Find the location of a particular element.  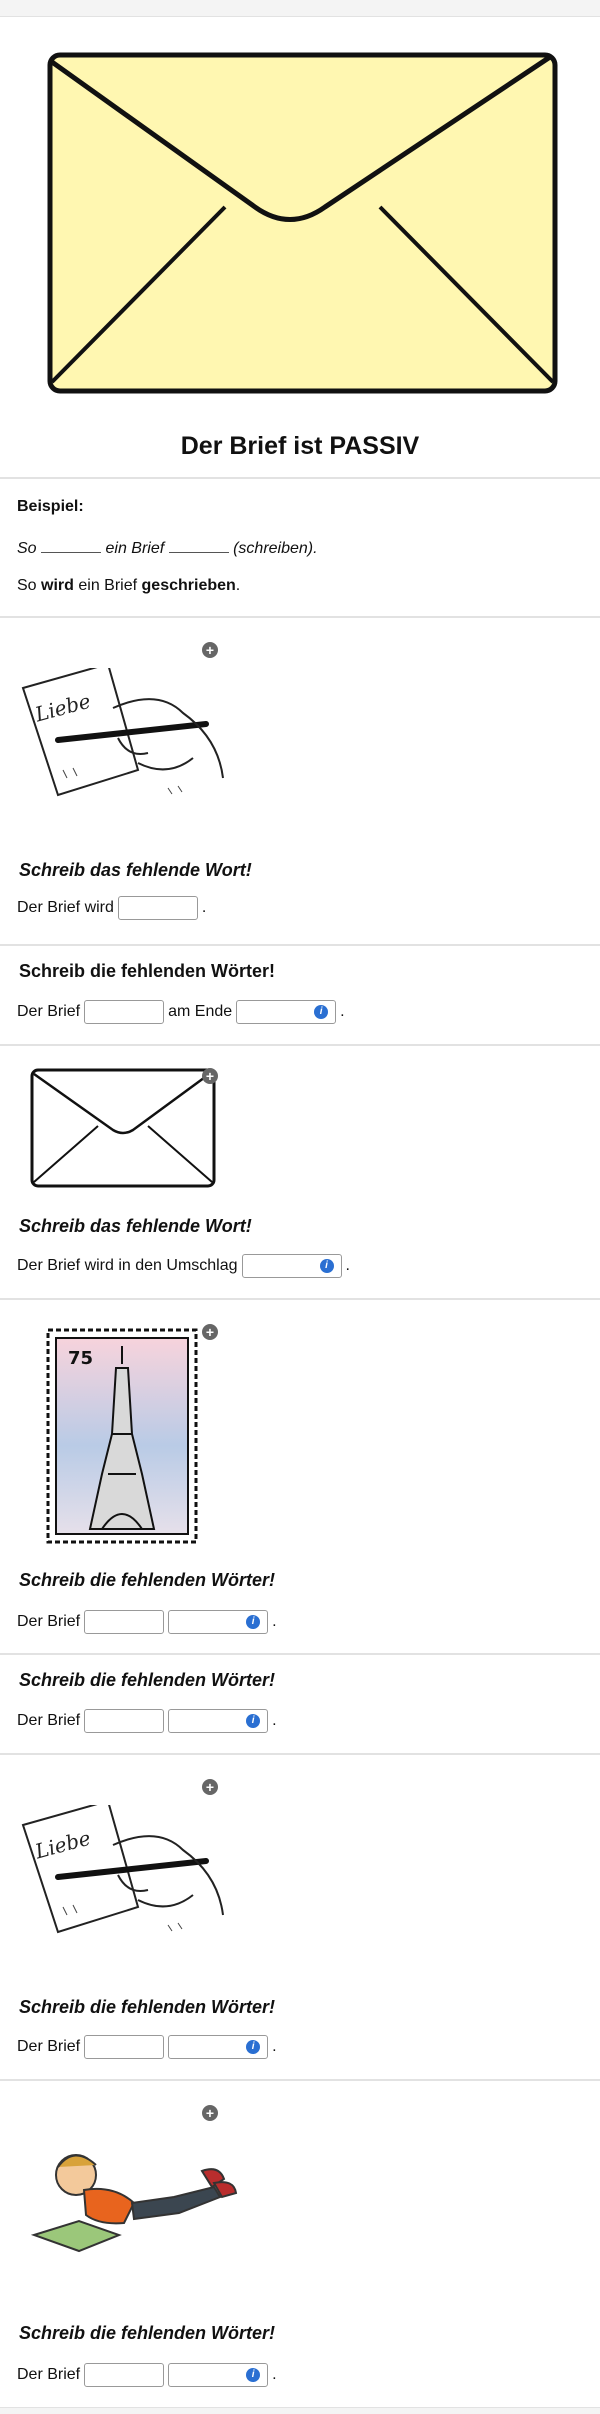

example-bold-word: geschrieben is located at coordinates (188, 585).